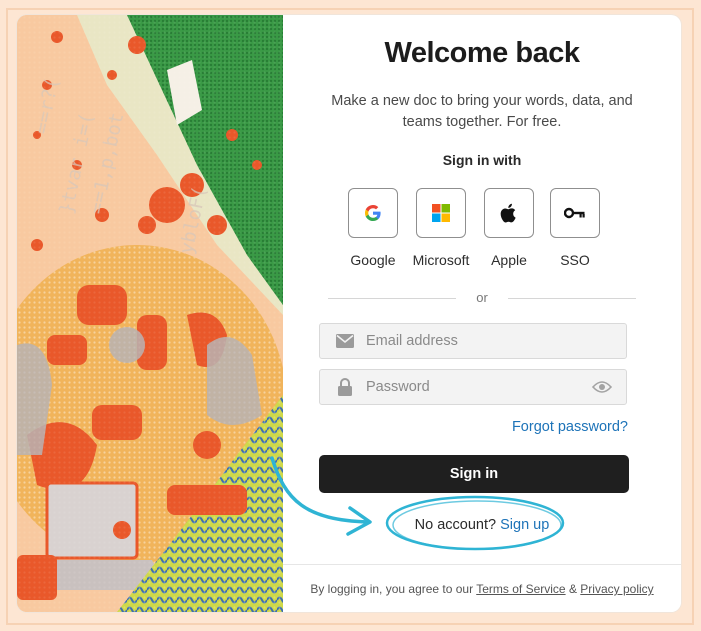 The image size is (701, 631). I want to click on provider-label: SSO, so click(575, 260).